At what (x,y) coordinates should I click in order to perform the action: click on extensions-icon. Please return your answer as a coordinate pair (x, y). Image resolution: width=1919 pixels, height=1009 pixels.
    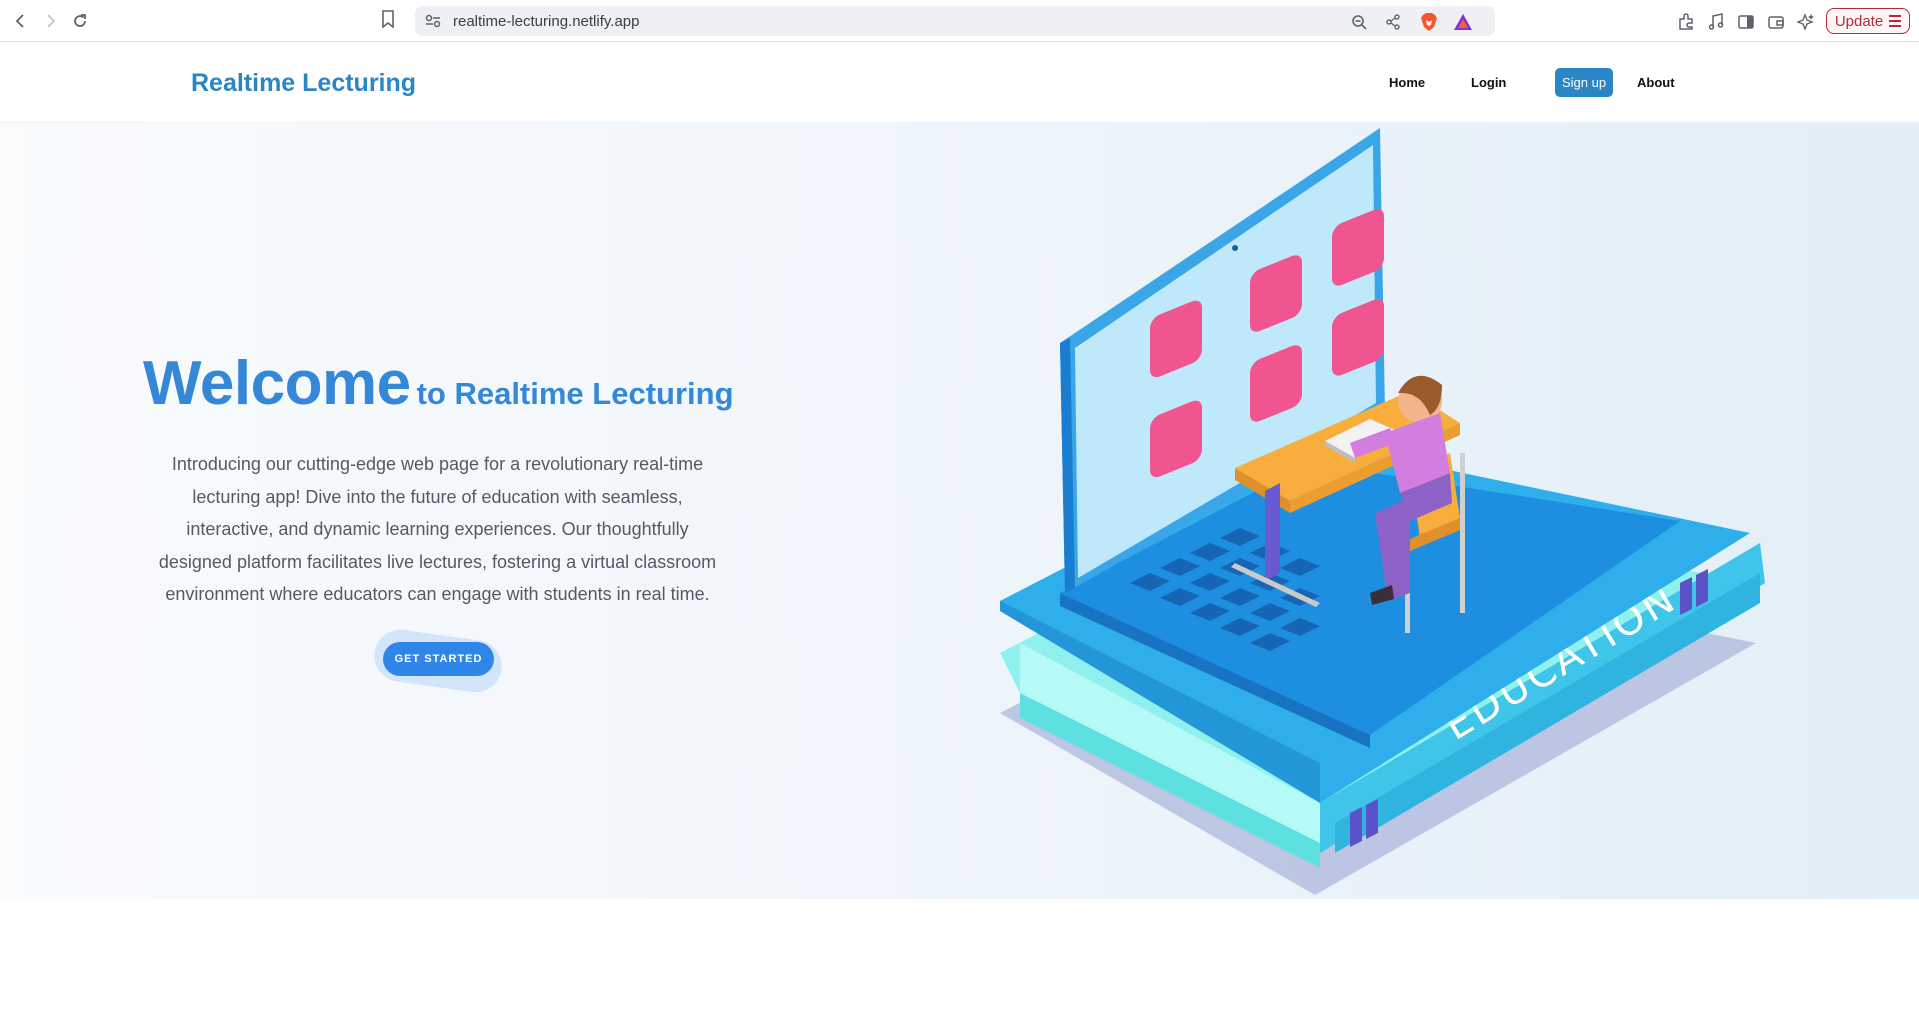
    Looking at the image, I should click on (1686, 22).